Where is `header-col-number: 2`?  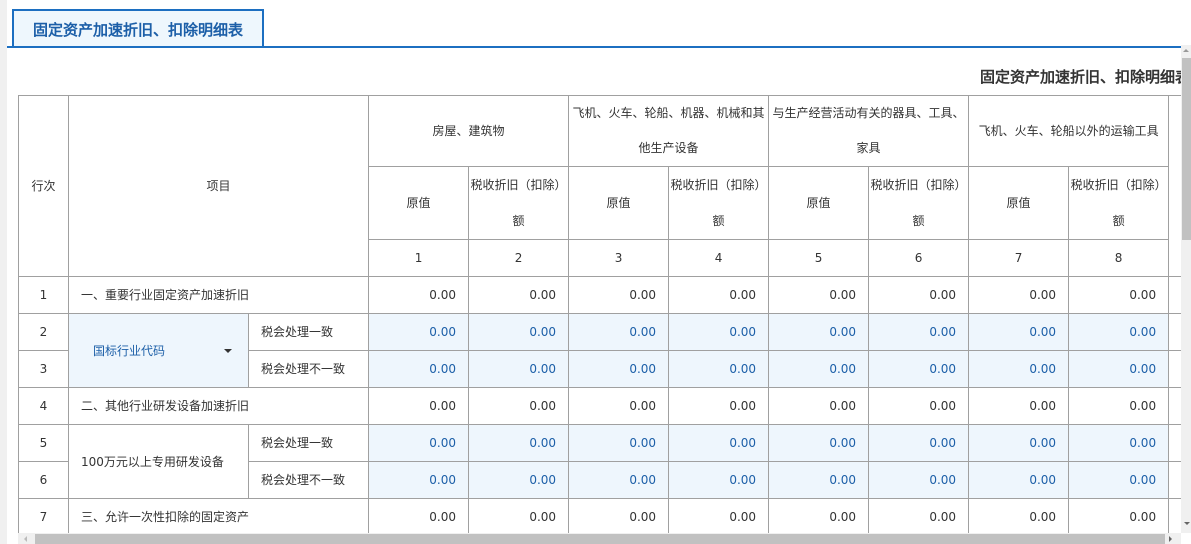
header-col-number: 2 is located at coordinates (519, 258).